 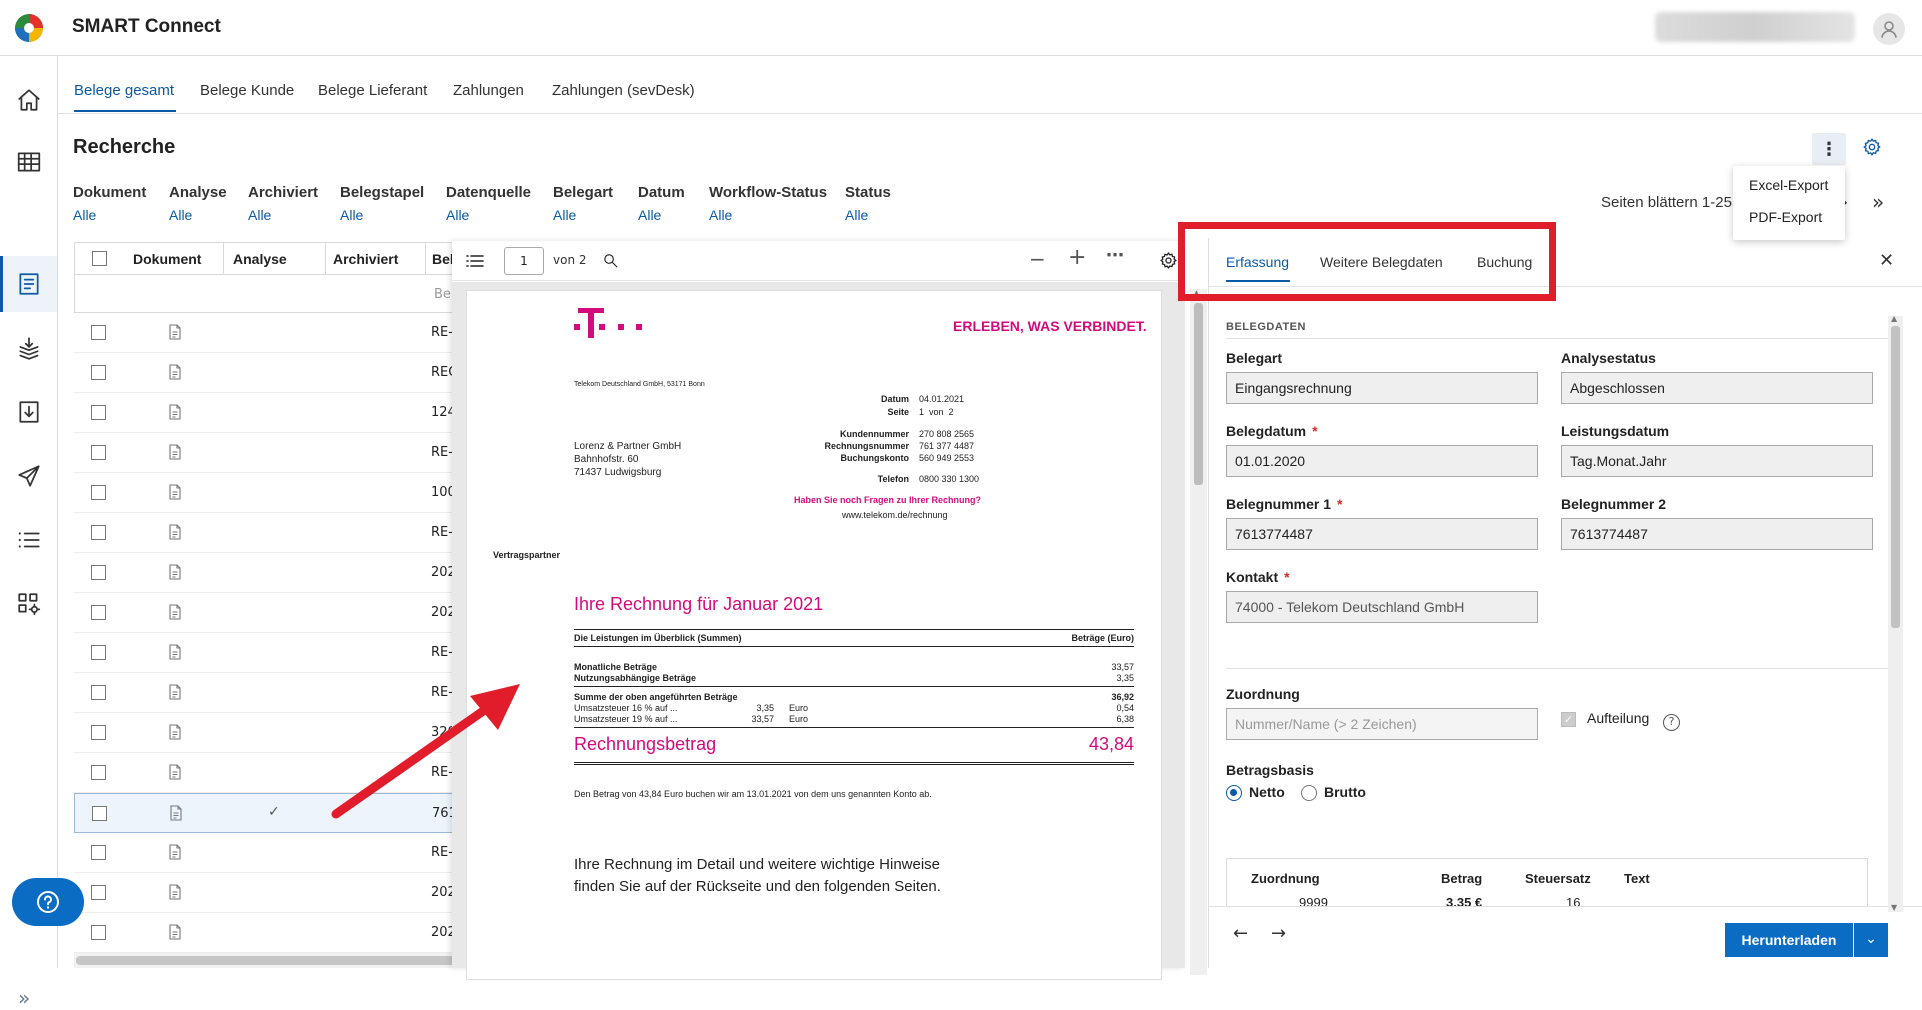 What do you see at coordinates (1037, 259) in the screenshot?
I see `zoom-out-button: −` at bounding box center [1037, 259].